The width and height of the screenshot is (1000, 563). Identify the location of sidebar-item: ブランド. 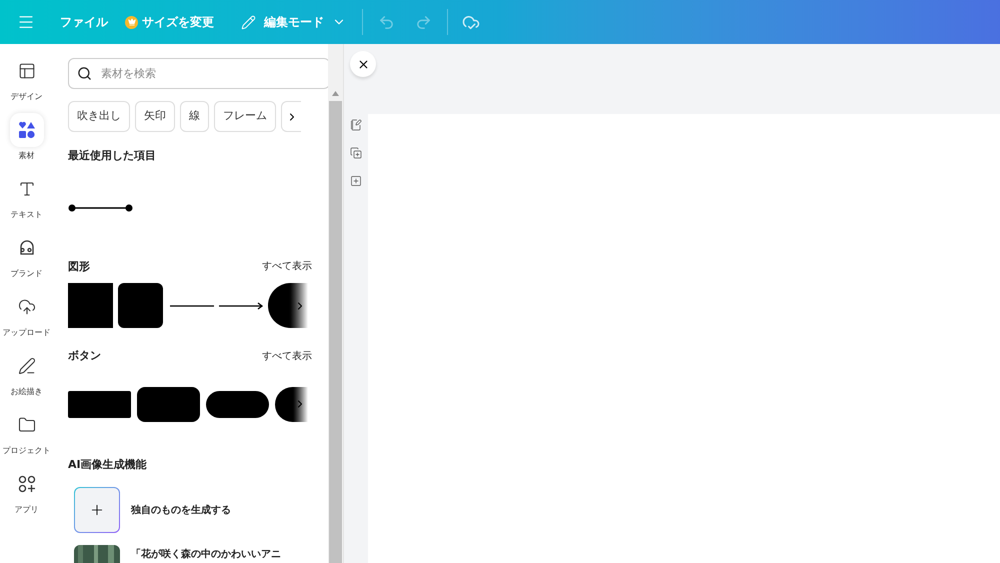
(26, 255).